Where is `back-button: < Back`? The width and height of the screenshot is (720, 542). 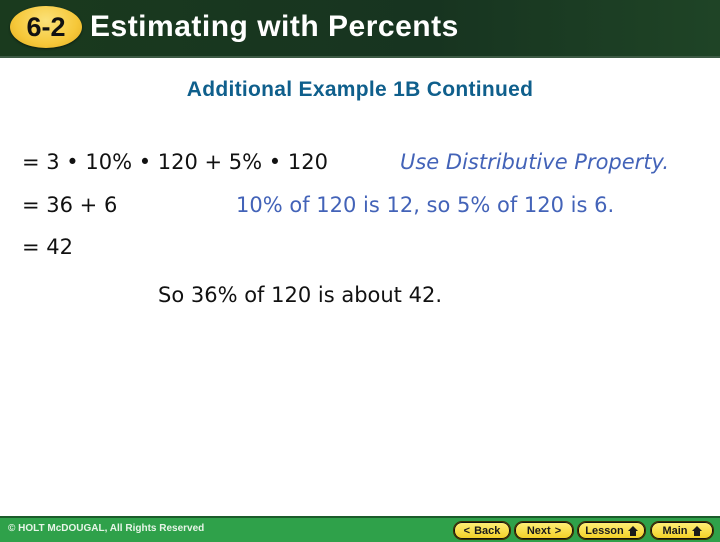
back-button: < Back is located at coordinates (482, 530).